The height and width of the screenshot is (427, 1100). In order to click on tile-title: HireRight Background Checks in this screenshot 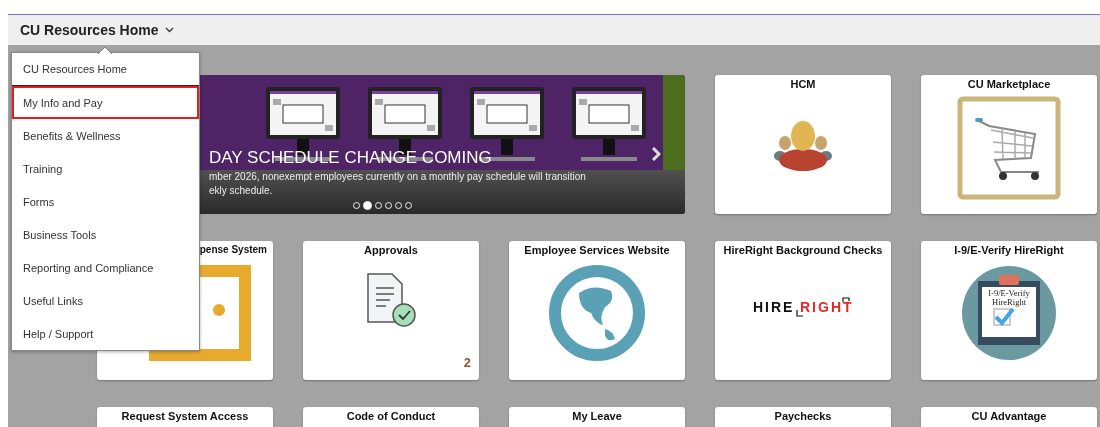, I will do `click(803, 250)`.